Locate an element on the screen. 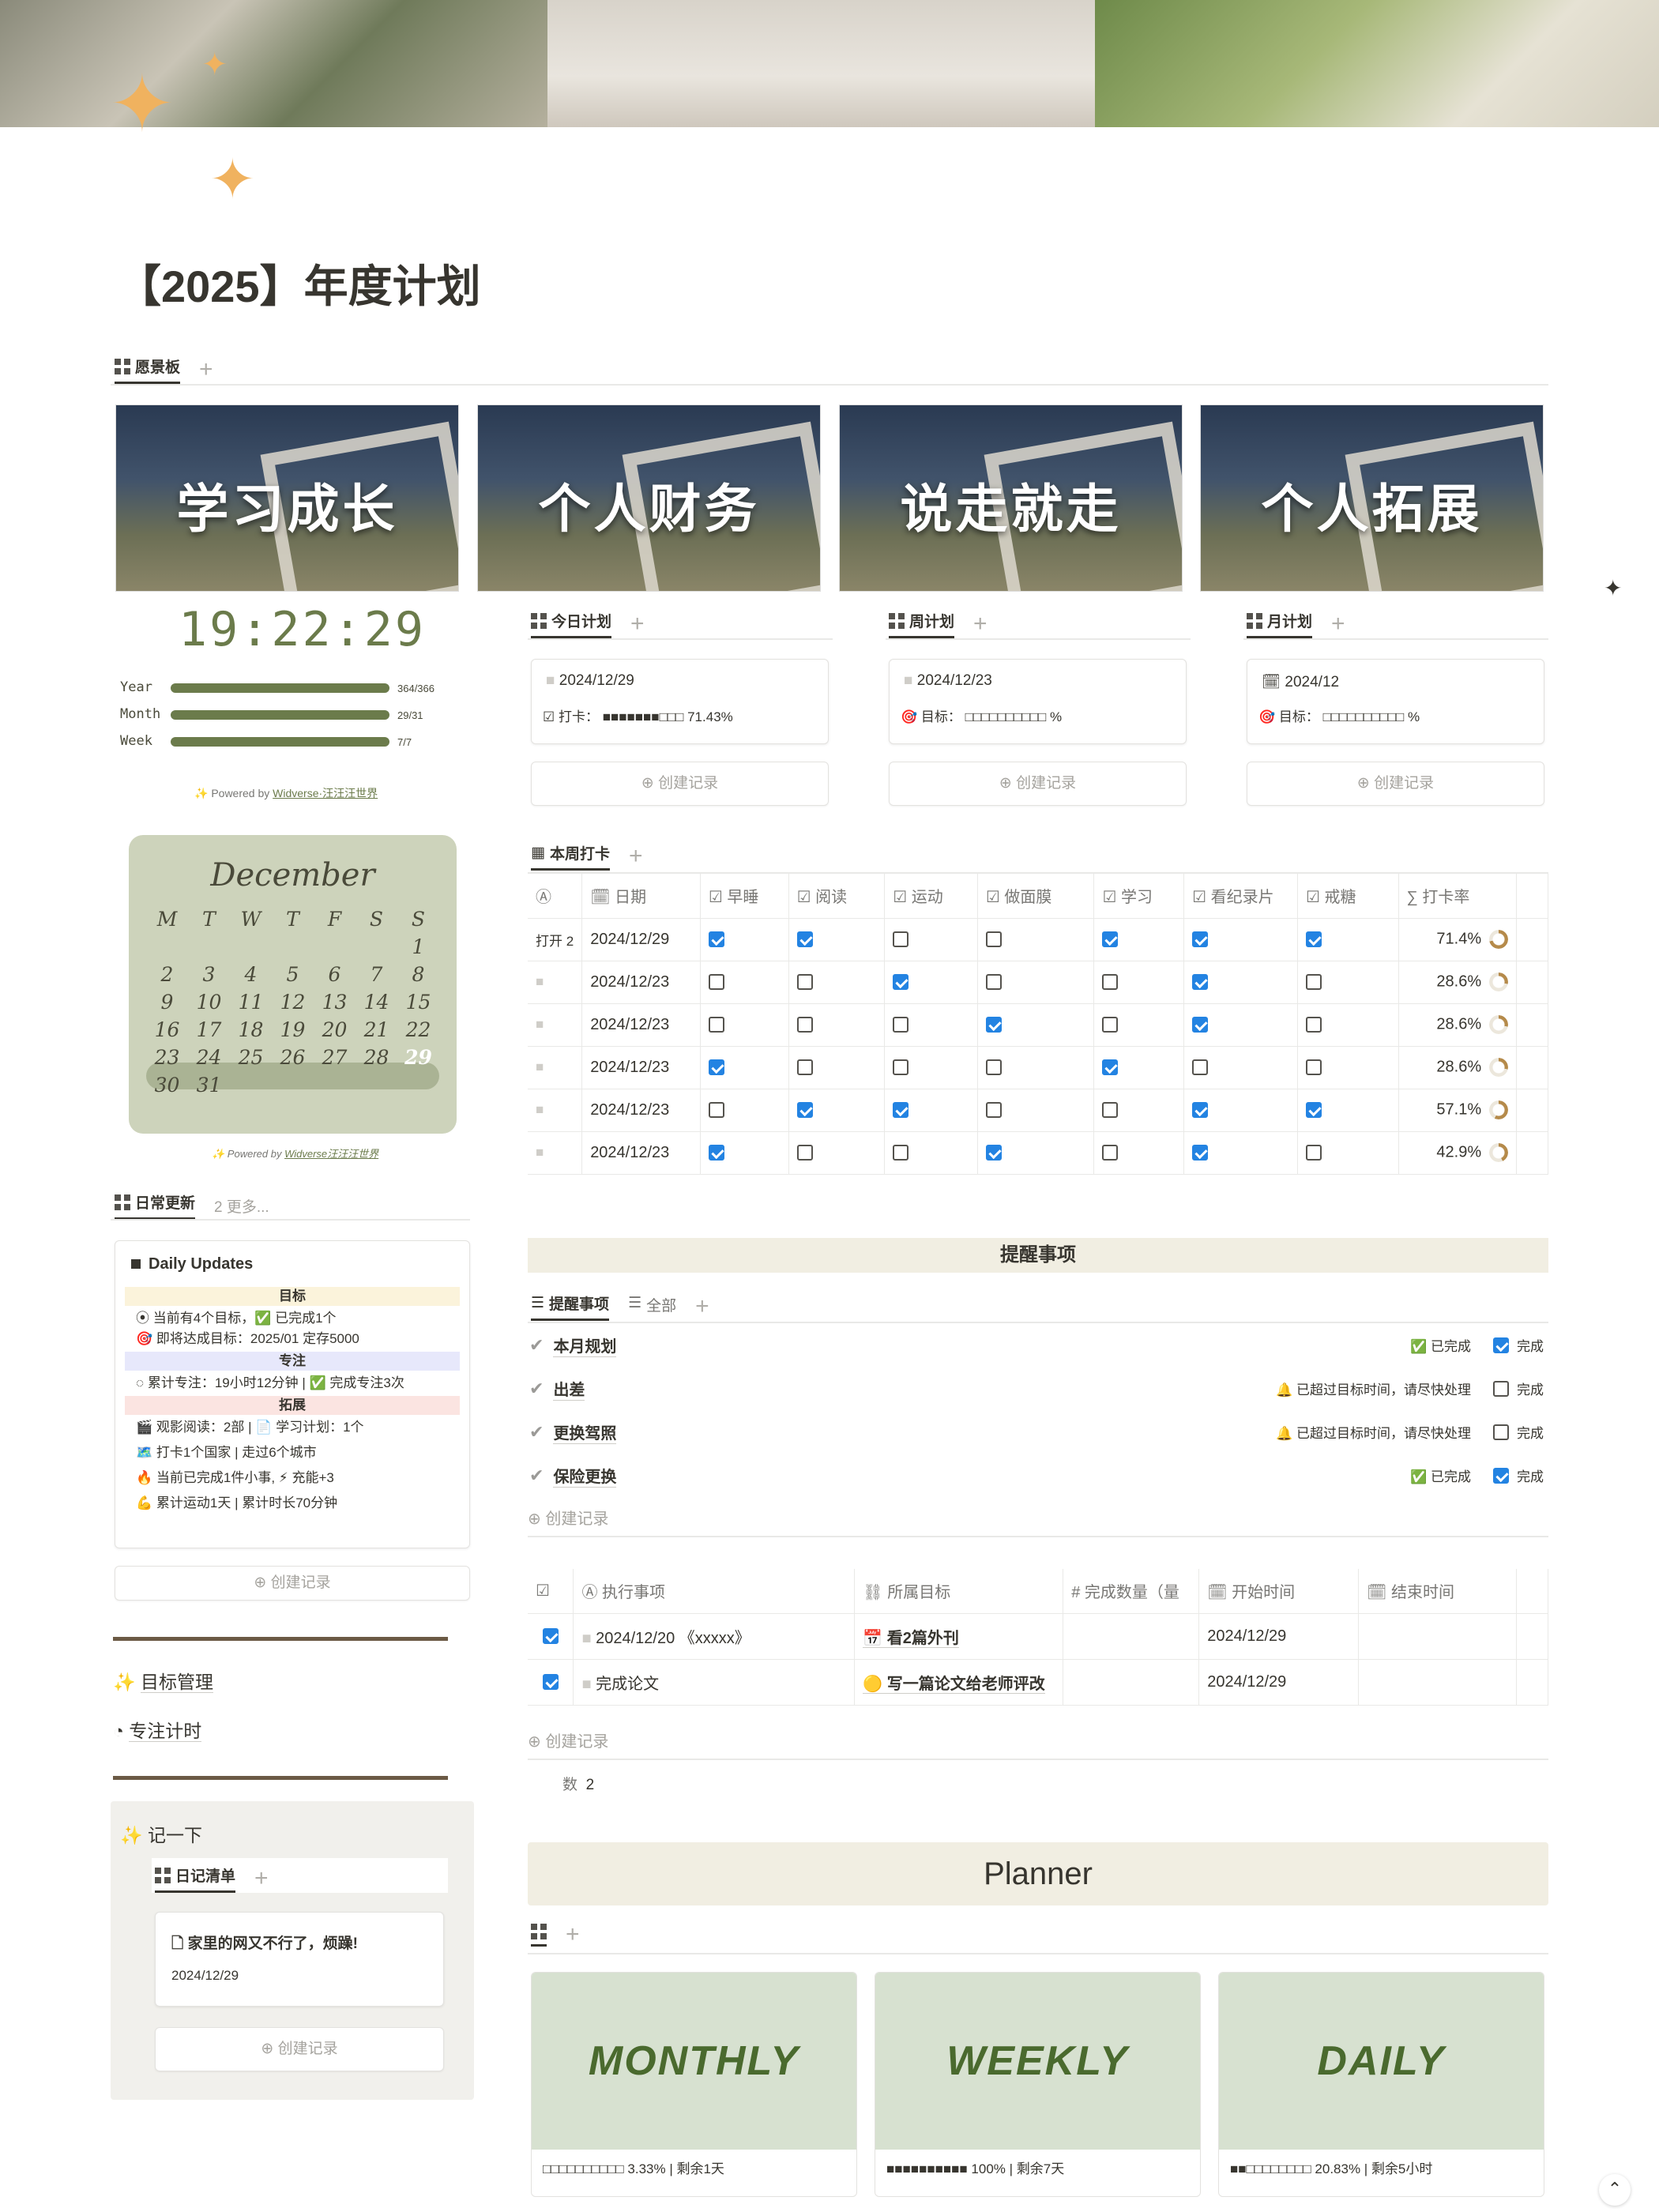  tab-month-plan: 月计划 is located at coordinates (1280, 624).